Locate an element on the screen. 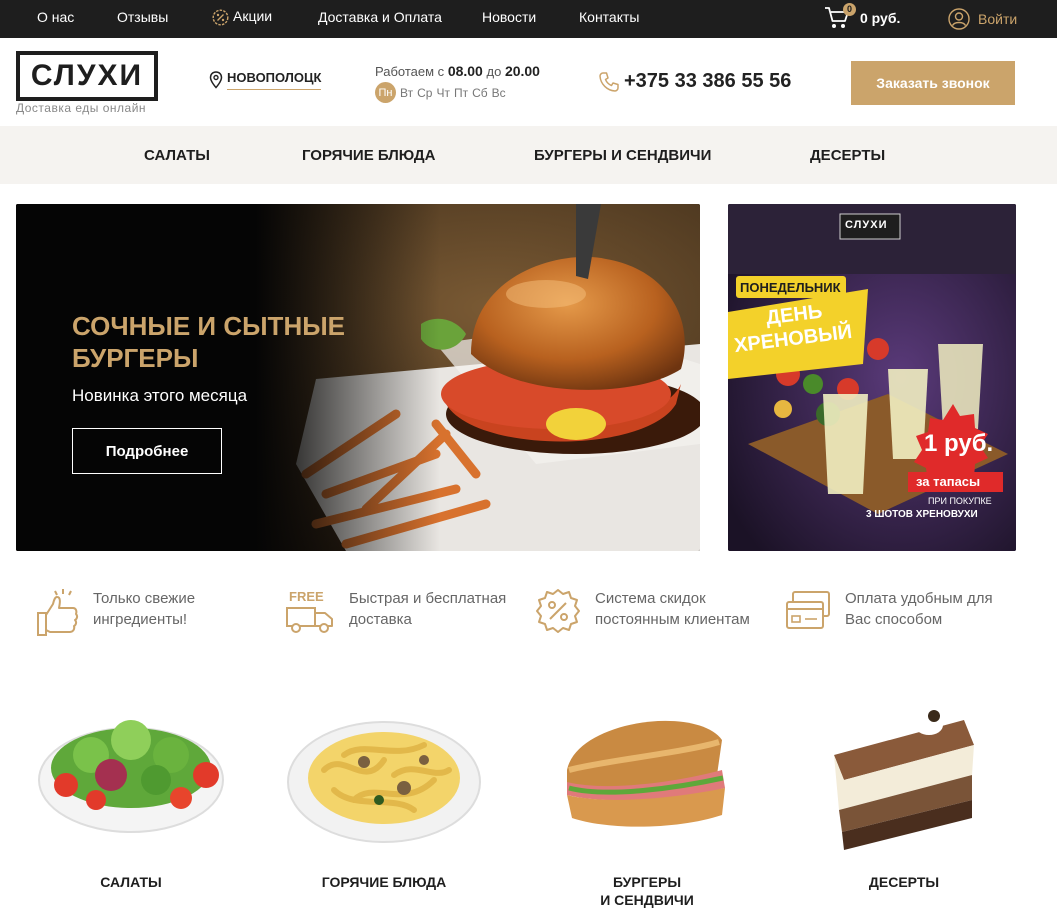 This screenshot has width=1057, height=912. day-thu: Чт is located at coordinates (443, 92).